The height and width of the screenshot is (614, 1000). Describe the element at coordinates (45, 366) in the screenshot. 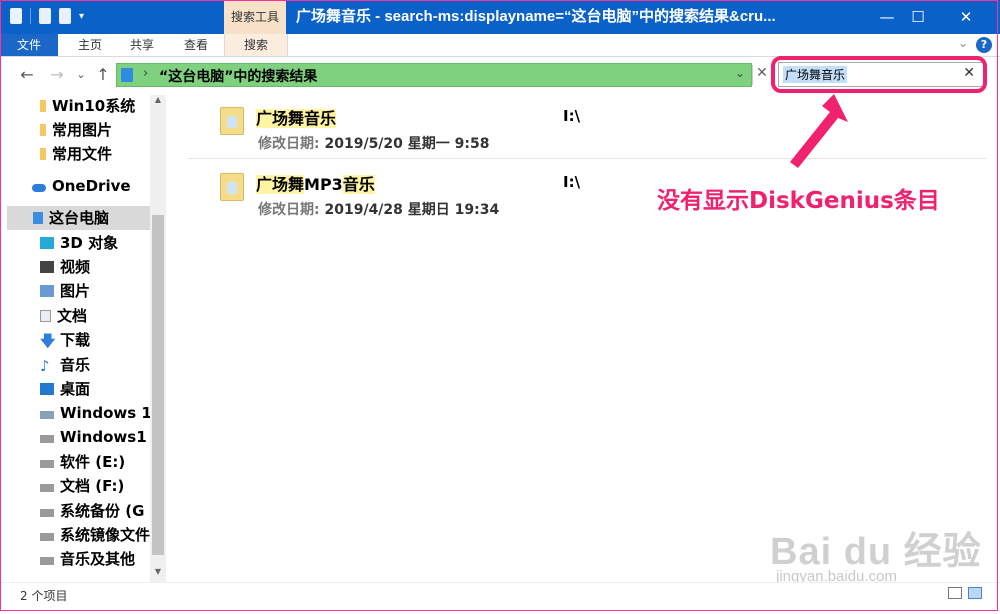

I see `music-note-icon: ♪` at that location.